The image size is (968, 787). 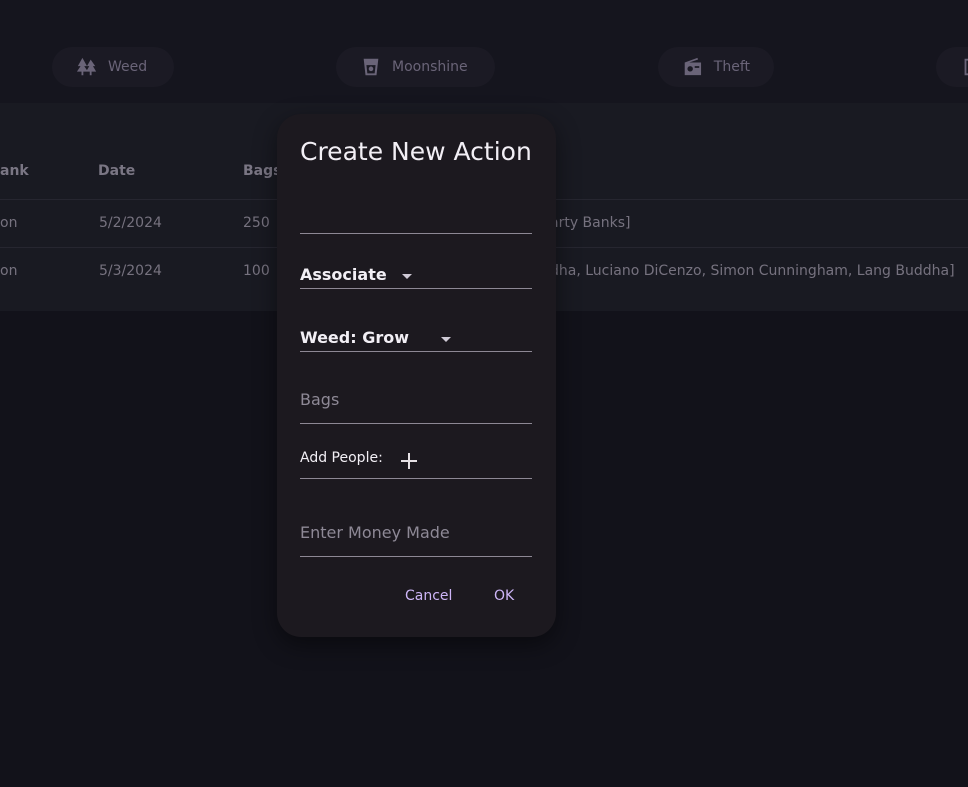 What do you see at coordinates (416, 334) in the screenshot?
I see `action-type-select: Weed: Grow` at bounding box center [416, 334].